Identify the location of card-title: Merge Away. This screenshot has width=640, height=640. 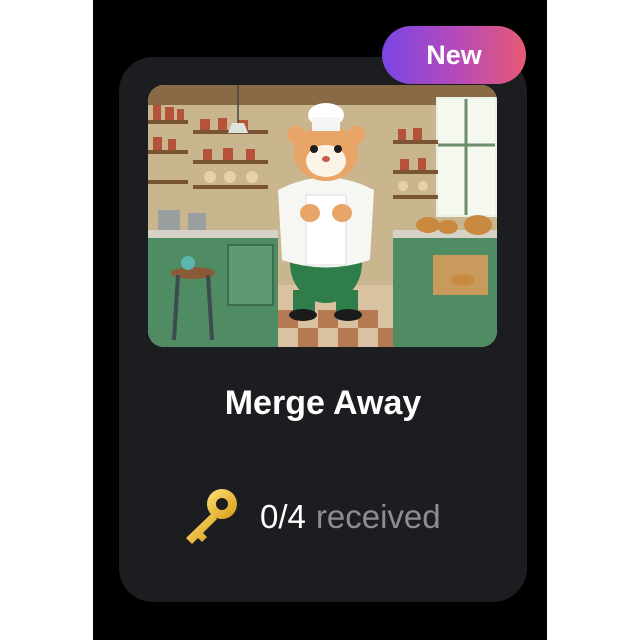
(323, 403).